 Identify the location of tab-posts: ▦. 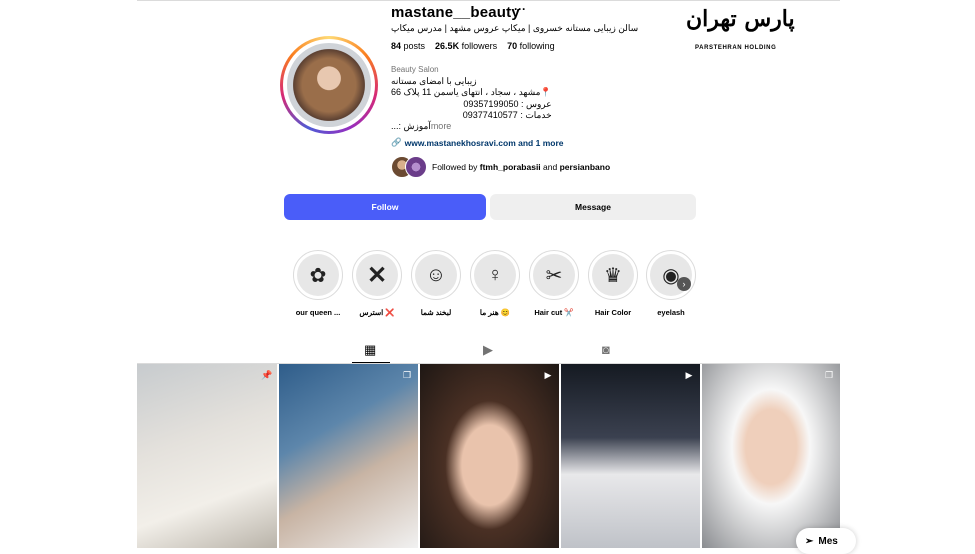
(370, 350).